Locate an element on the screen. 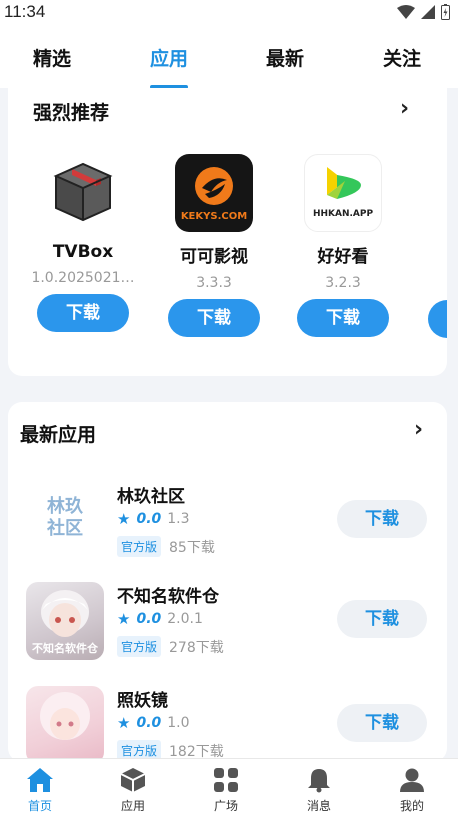 This screenshot has width=458, height=820. list-item: 照妖镜 ★ 0.0 1.0 官方版 182下载 下载 is located at coordinates (227, 724).